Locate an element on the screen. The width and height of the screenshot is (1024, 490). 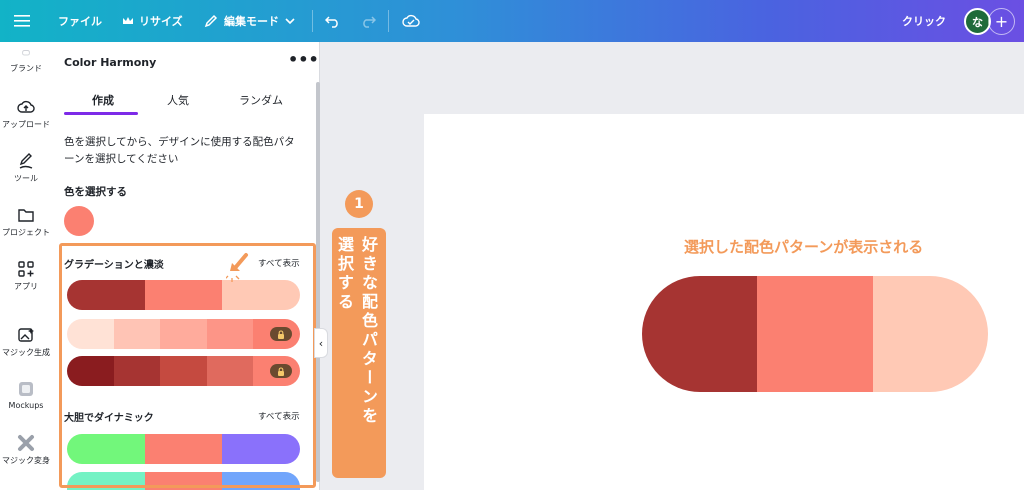
click-label: クリック is located at coordinates (924, 21).